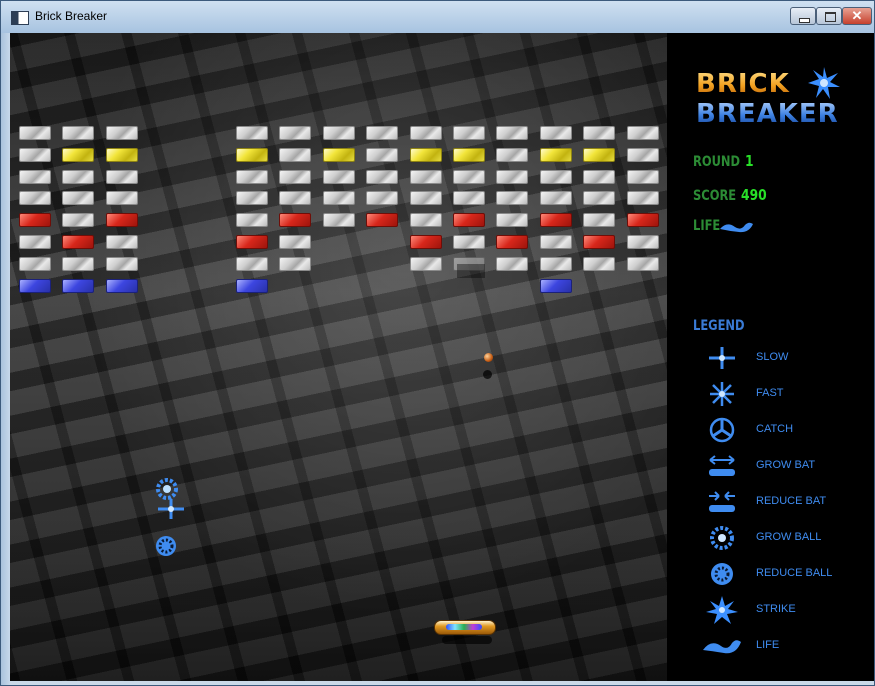  I want to click on falling-powerup-reduce-ball, so click(167, 549).